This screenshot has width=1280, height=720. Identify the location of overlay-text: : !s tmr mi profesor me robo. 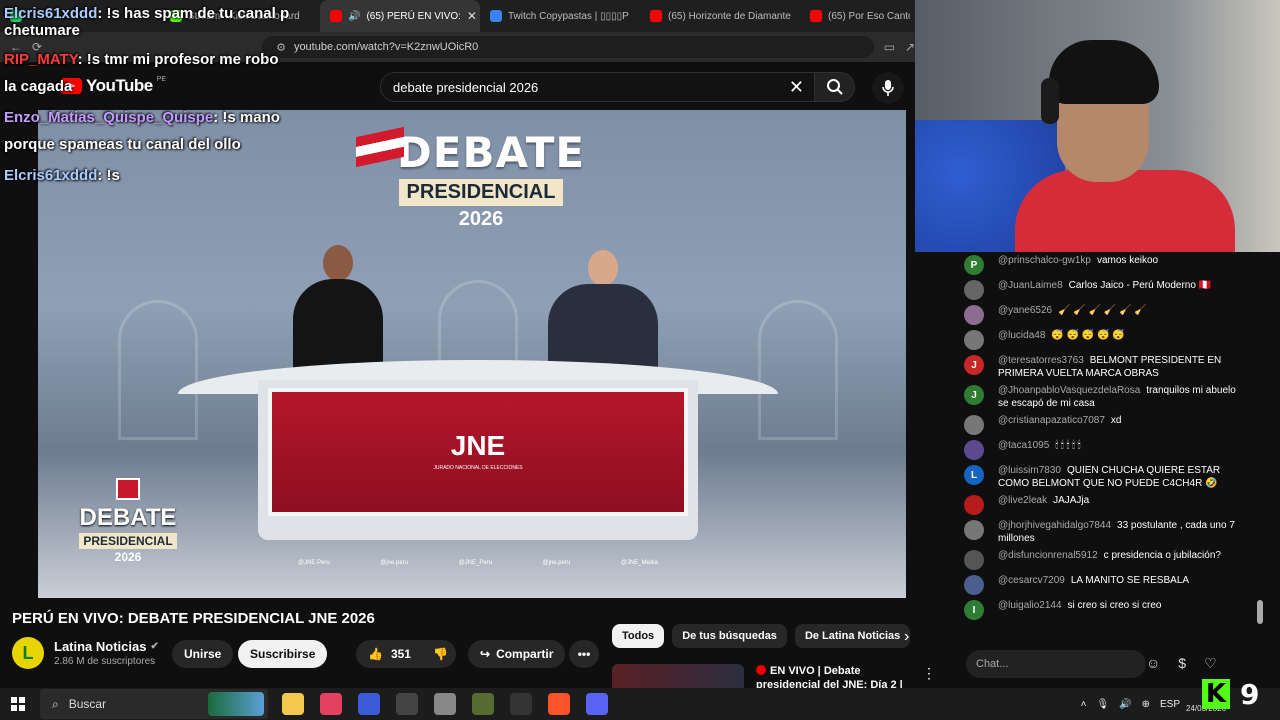
(178, 59).